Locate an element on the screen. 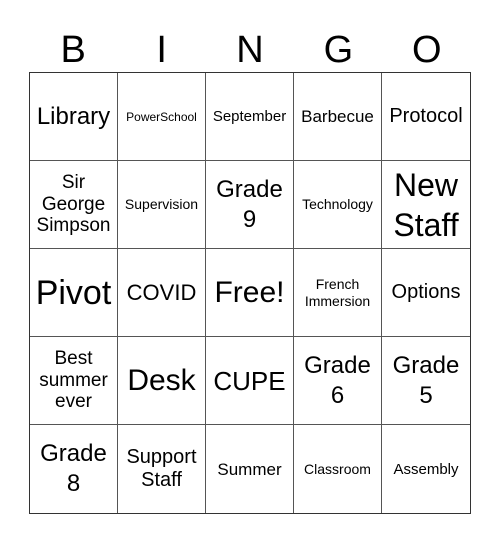 This screenshot has width=500, height=544. bingo-cell: Summer is located at coordinates (250, 469).